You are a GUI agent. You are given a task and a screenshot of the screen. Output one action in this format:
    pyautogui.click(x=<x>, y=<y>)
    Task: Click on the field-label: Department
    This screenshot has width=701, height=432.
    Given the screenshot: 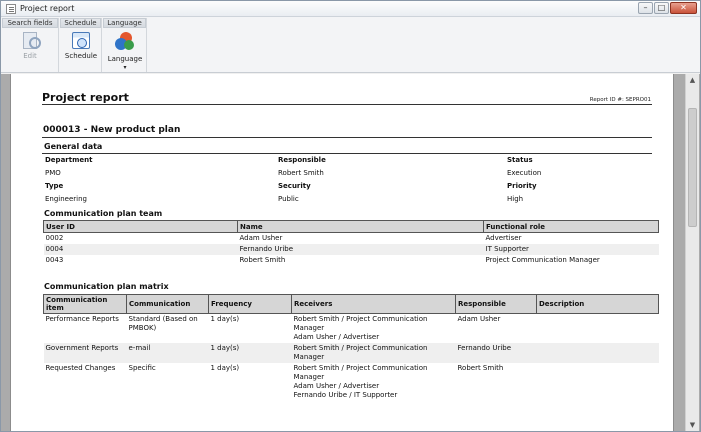 What is the action you would take?
    pyautogui.click(x=69, y=160)
    